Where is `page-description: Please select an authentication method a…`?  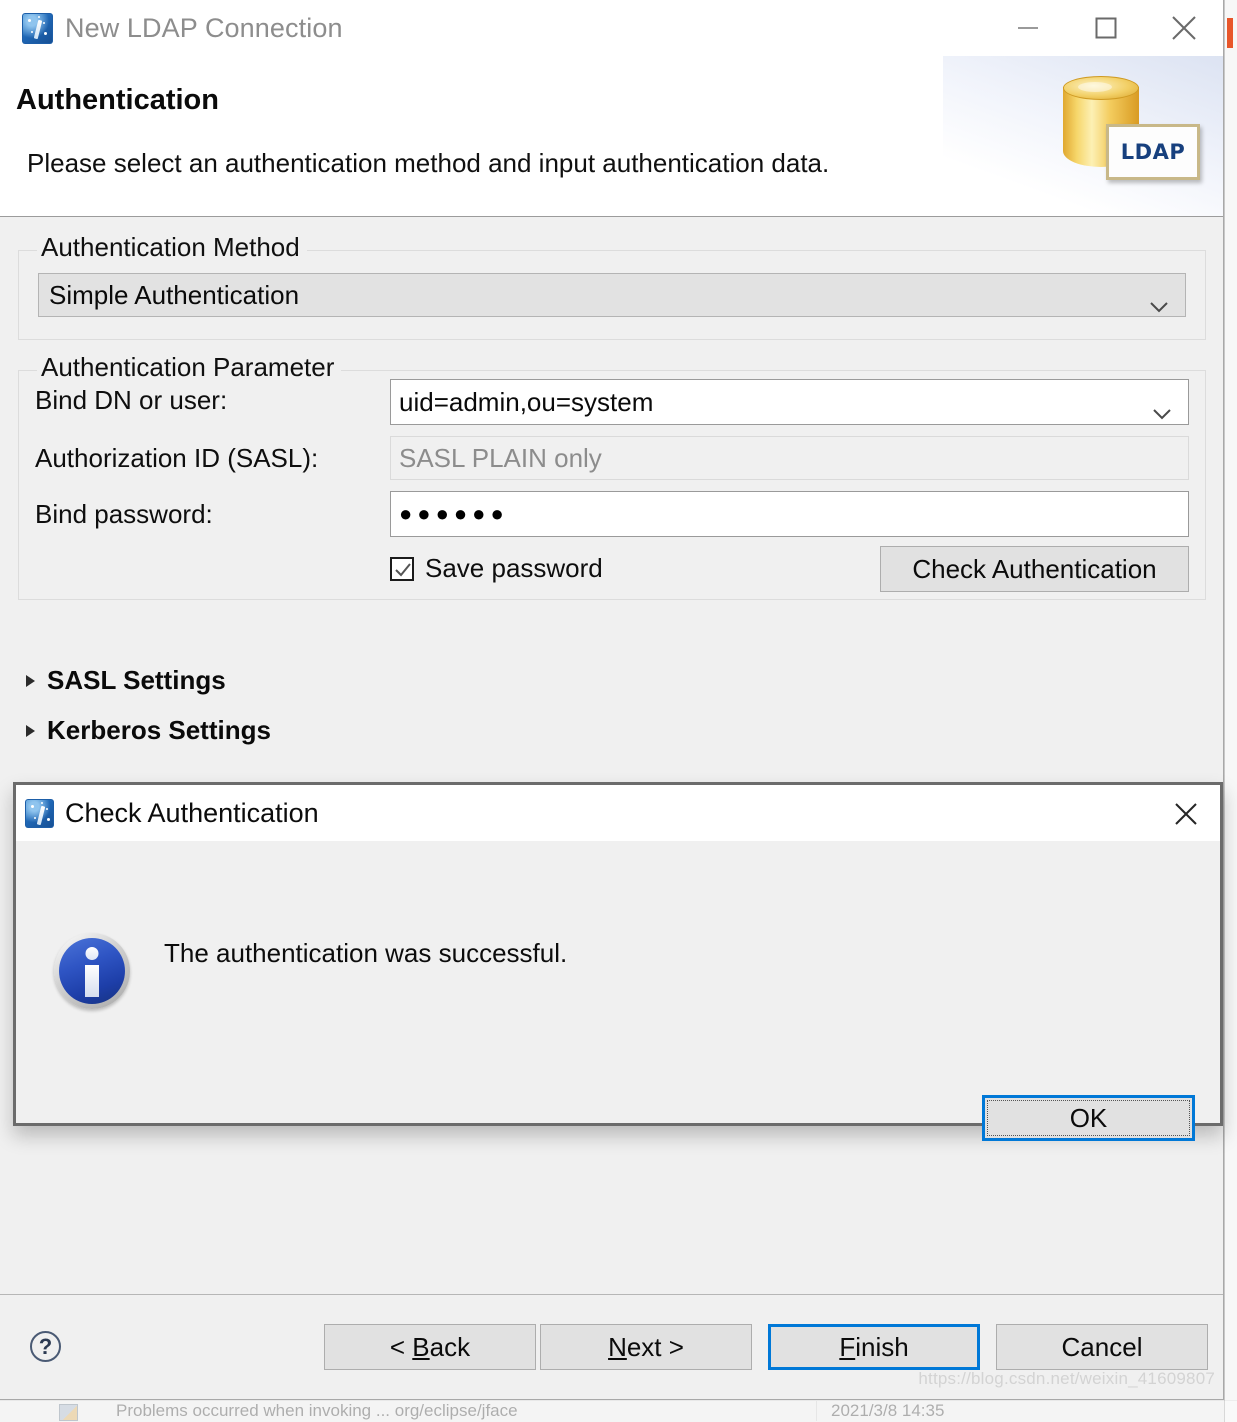
page-description: Please select an authentication method a… is located at coordinates (428, 163).